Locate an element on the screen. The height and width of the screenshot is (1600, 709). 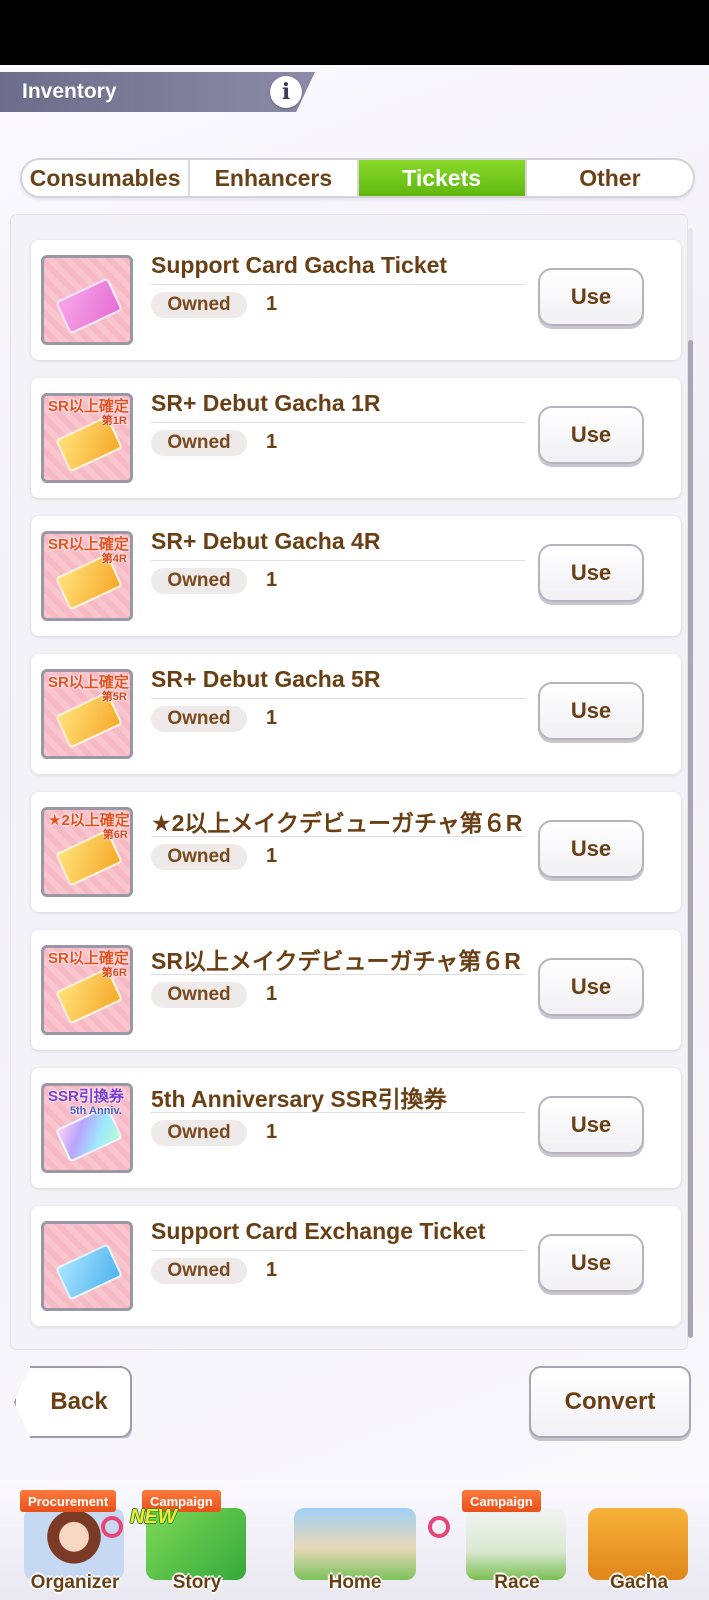
thumb-label: SR以上確定 第6R is located at coordinates (88, 966).